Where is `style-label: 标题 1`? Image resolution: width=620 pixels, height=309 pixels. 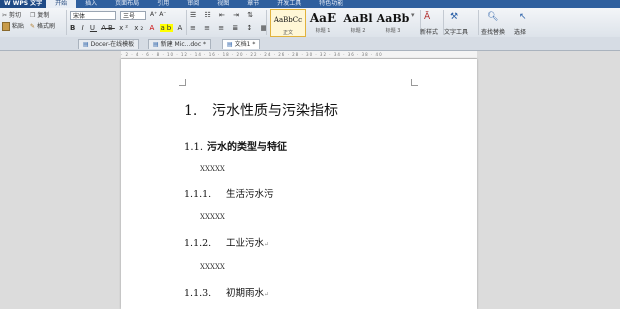
style-label: 标题 1 is located at coordinates (323, 31).